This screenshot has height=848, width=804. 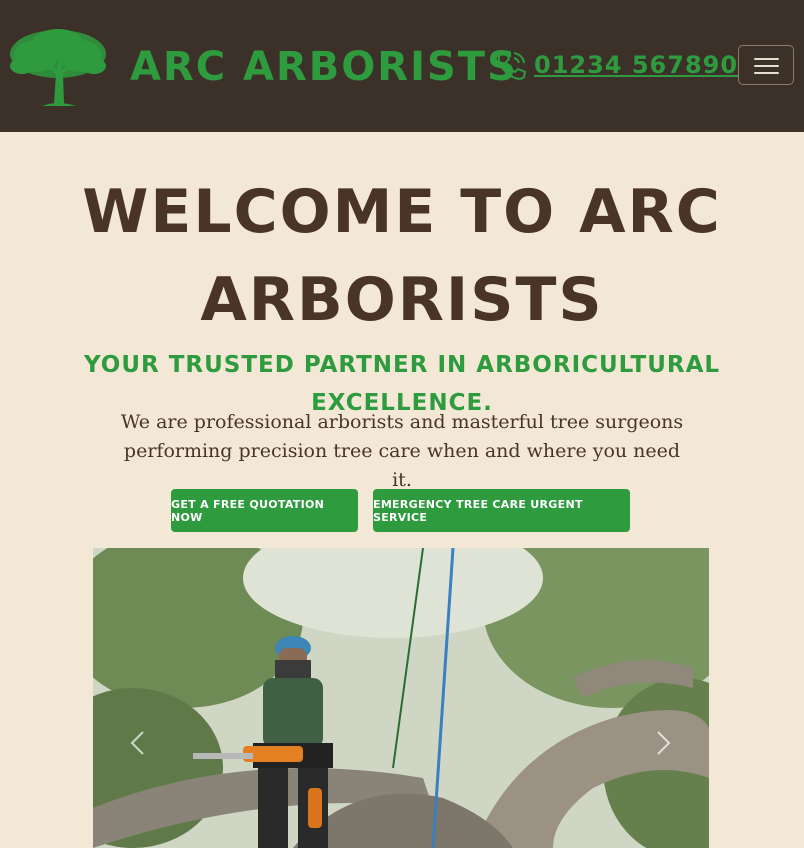 What do you see at coordinates (402, 256) in the screenshot?
I see `hero-title: WELCOME TO ARC ARBORISTS` at bounding box center [402, 256].